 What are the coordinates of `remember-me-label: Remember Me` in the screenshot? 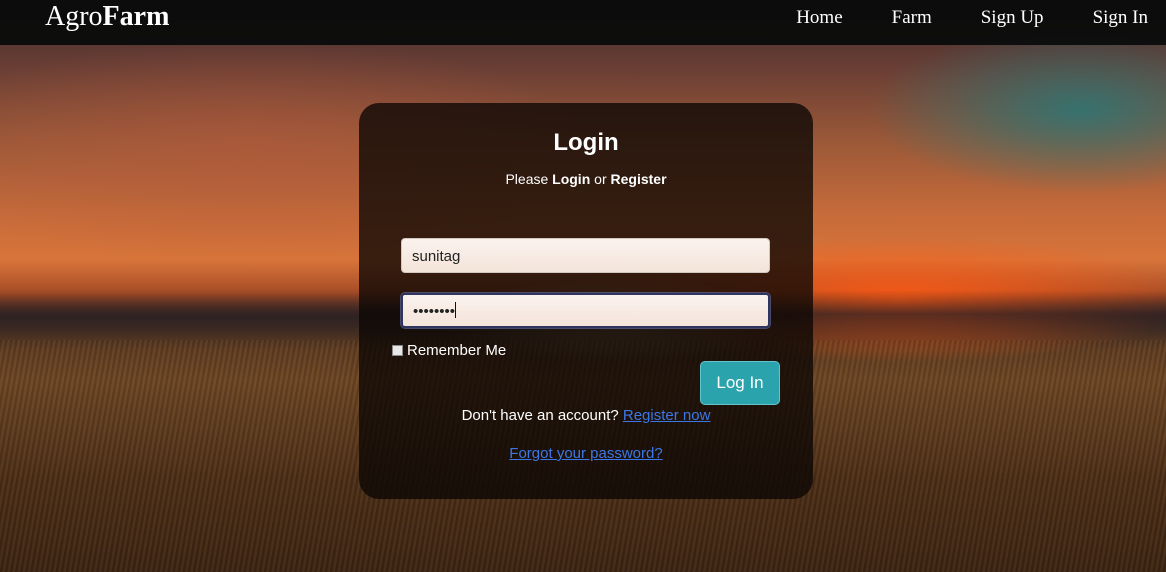 It's located at (457, 350).